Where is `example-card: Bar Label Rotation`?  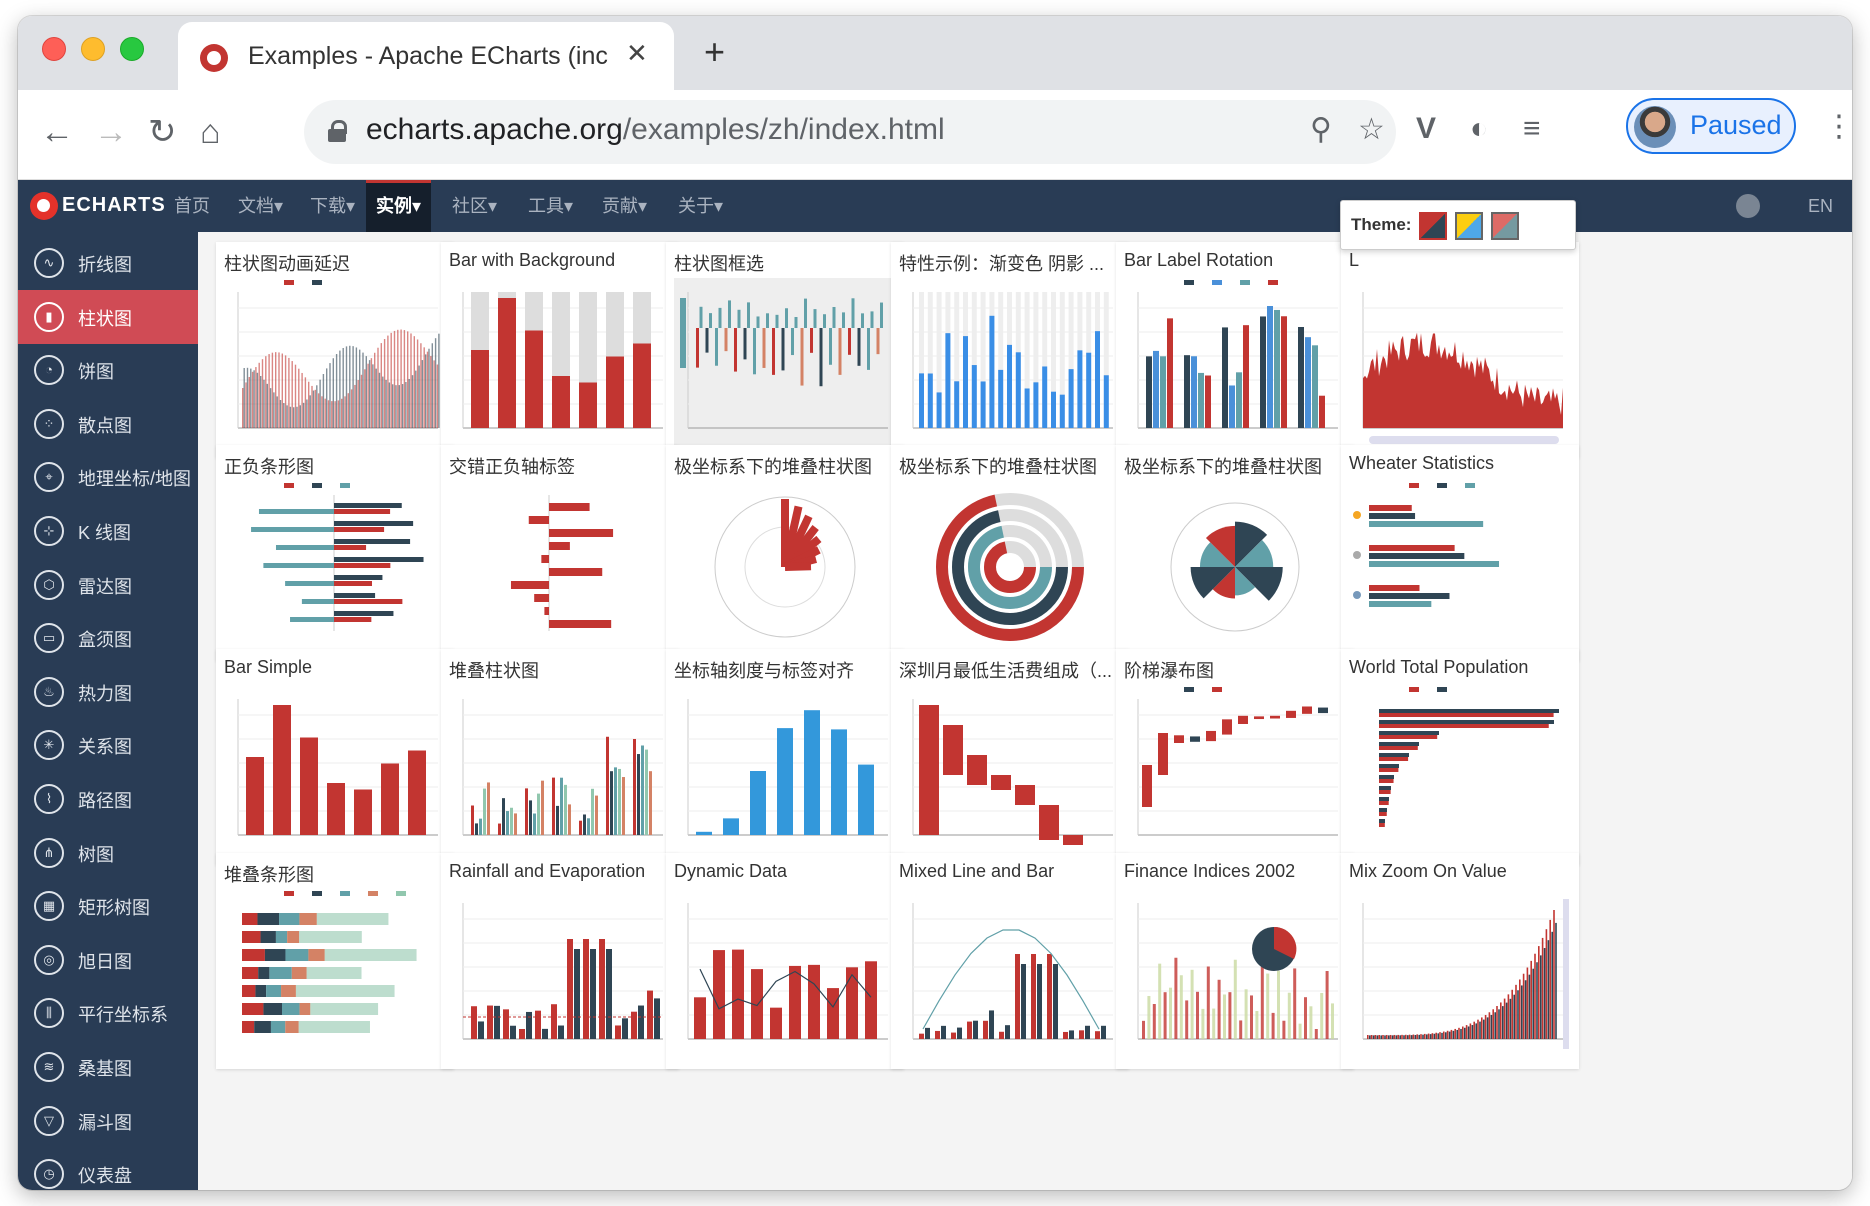
example-card: Bar Label Rotation is located at coordinates (1235, 350).